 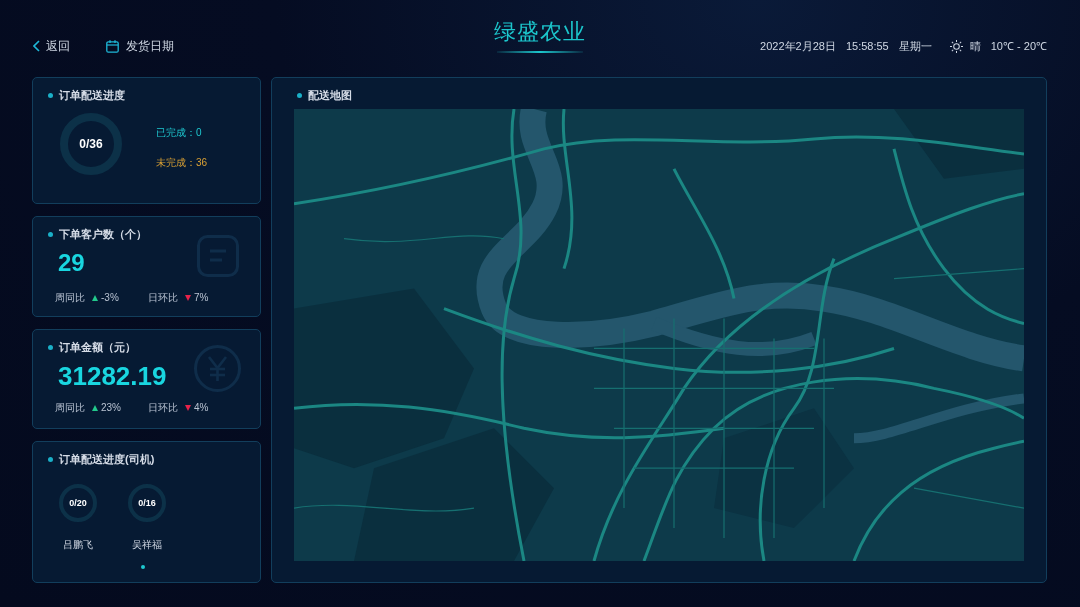 What do you see at coordinates (956, 46) in the screenshot?
I see `sun-icon` at bounding box center [956, 46].